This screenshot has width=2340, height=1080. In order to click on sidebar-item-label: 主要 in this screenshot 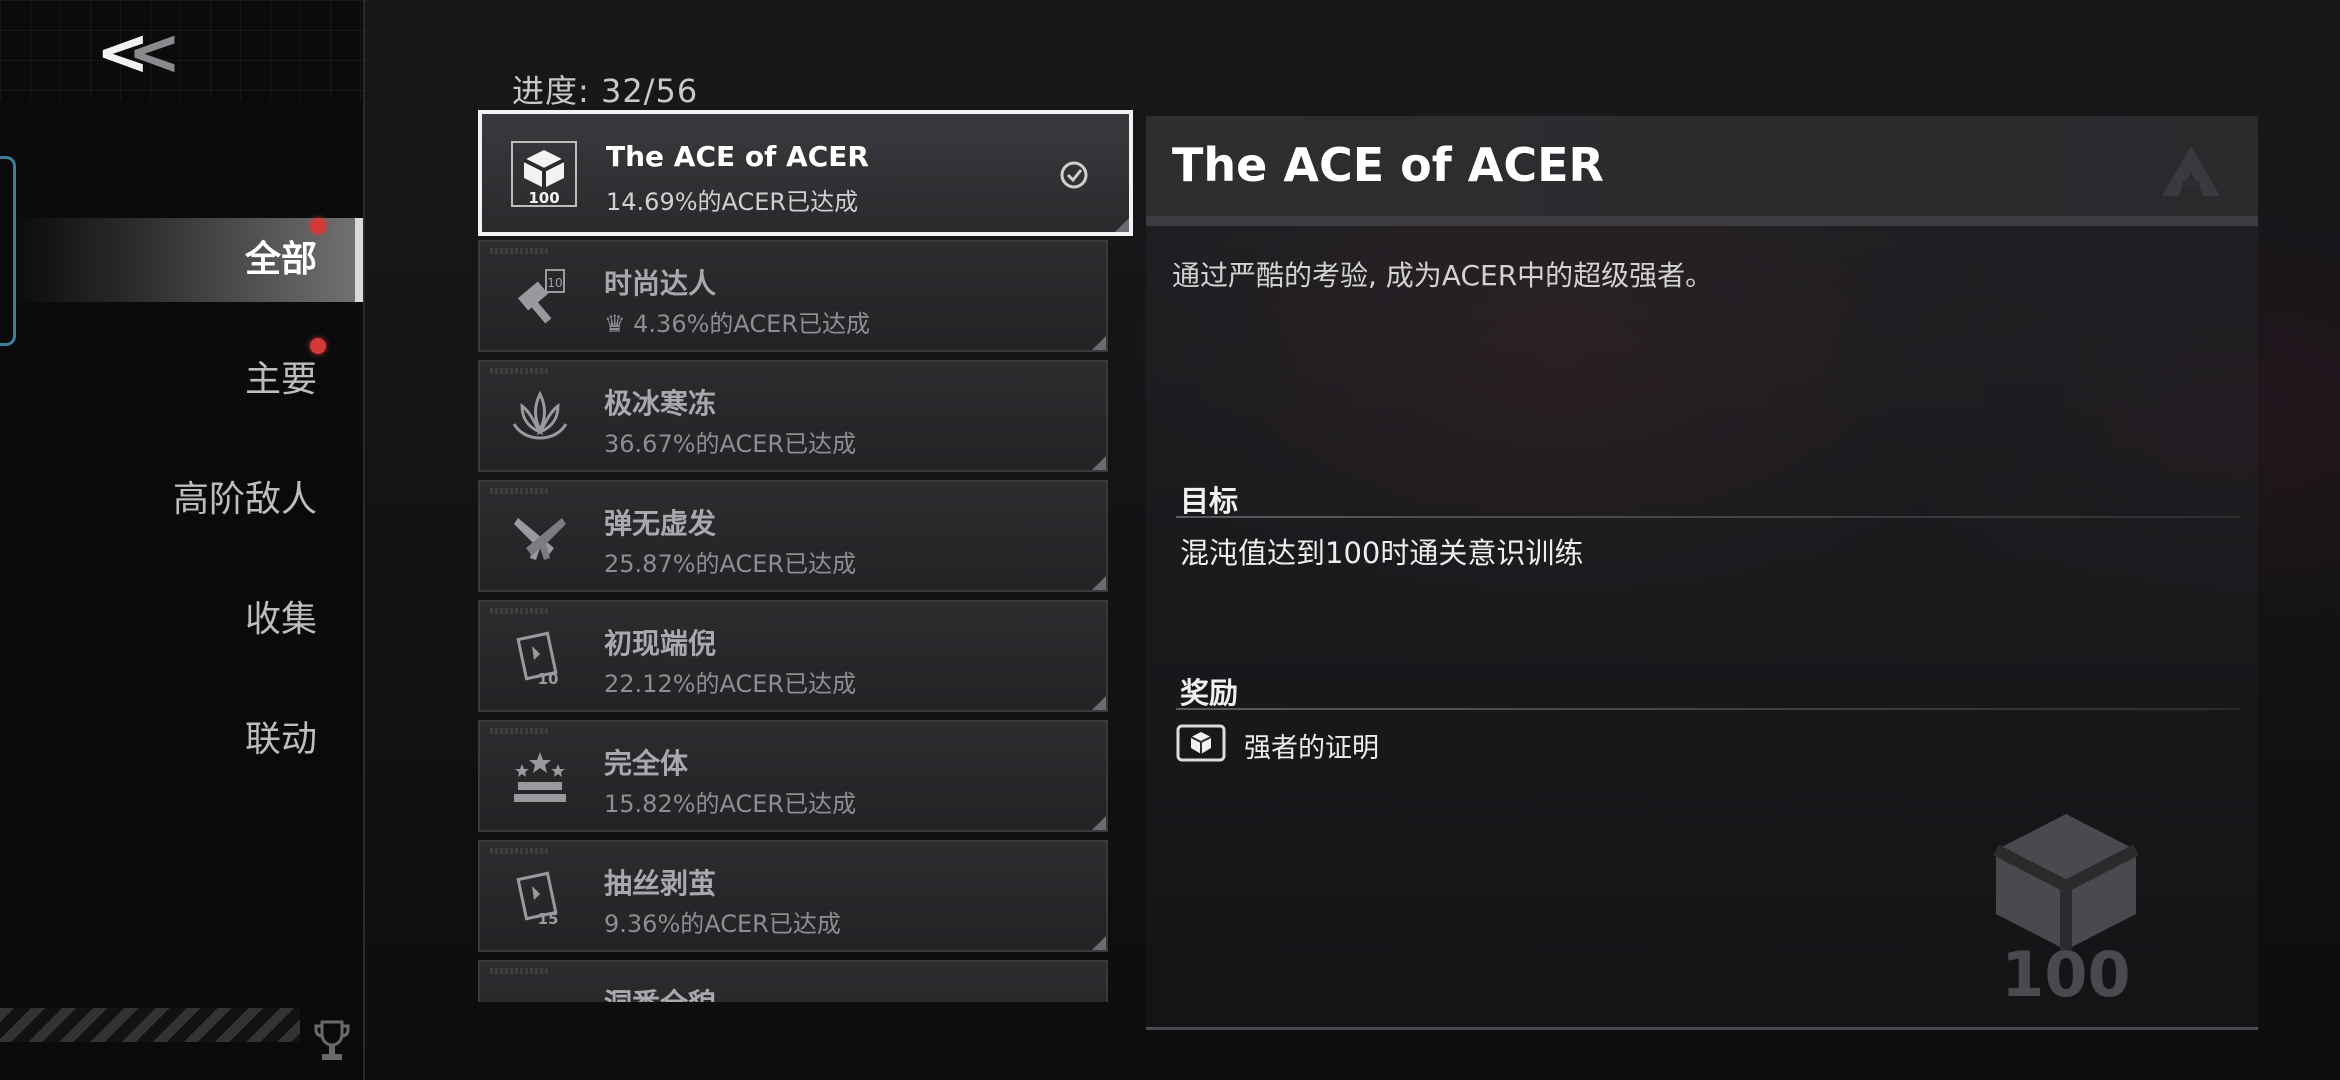, I will do `click(280, 379)`.